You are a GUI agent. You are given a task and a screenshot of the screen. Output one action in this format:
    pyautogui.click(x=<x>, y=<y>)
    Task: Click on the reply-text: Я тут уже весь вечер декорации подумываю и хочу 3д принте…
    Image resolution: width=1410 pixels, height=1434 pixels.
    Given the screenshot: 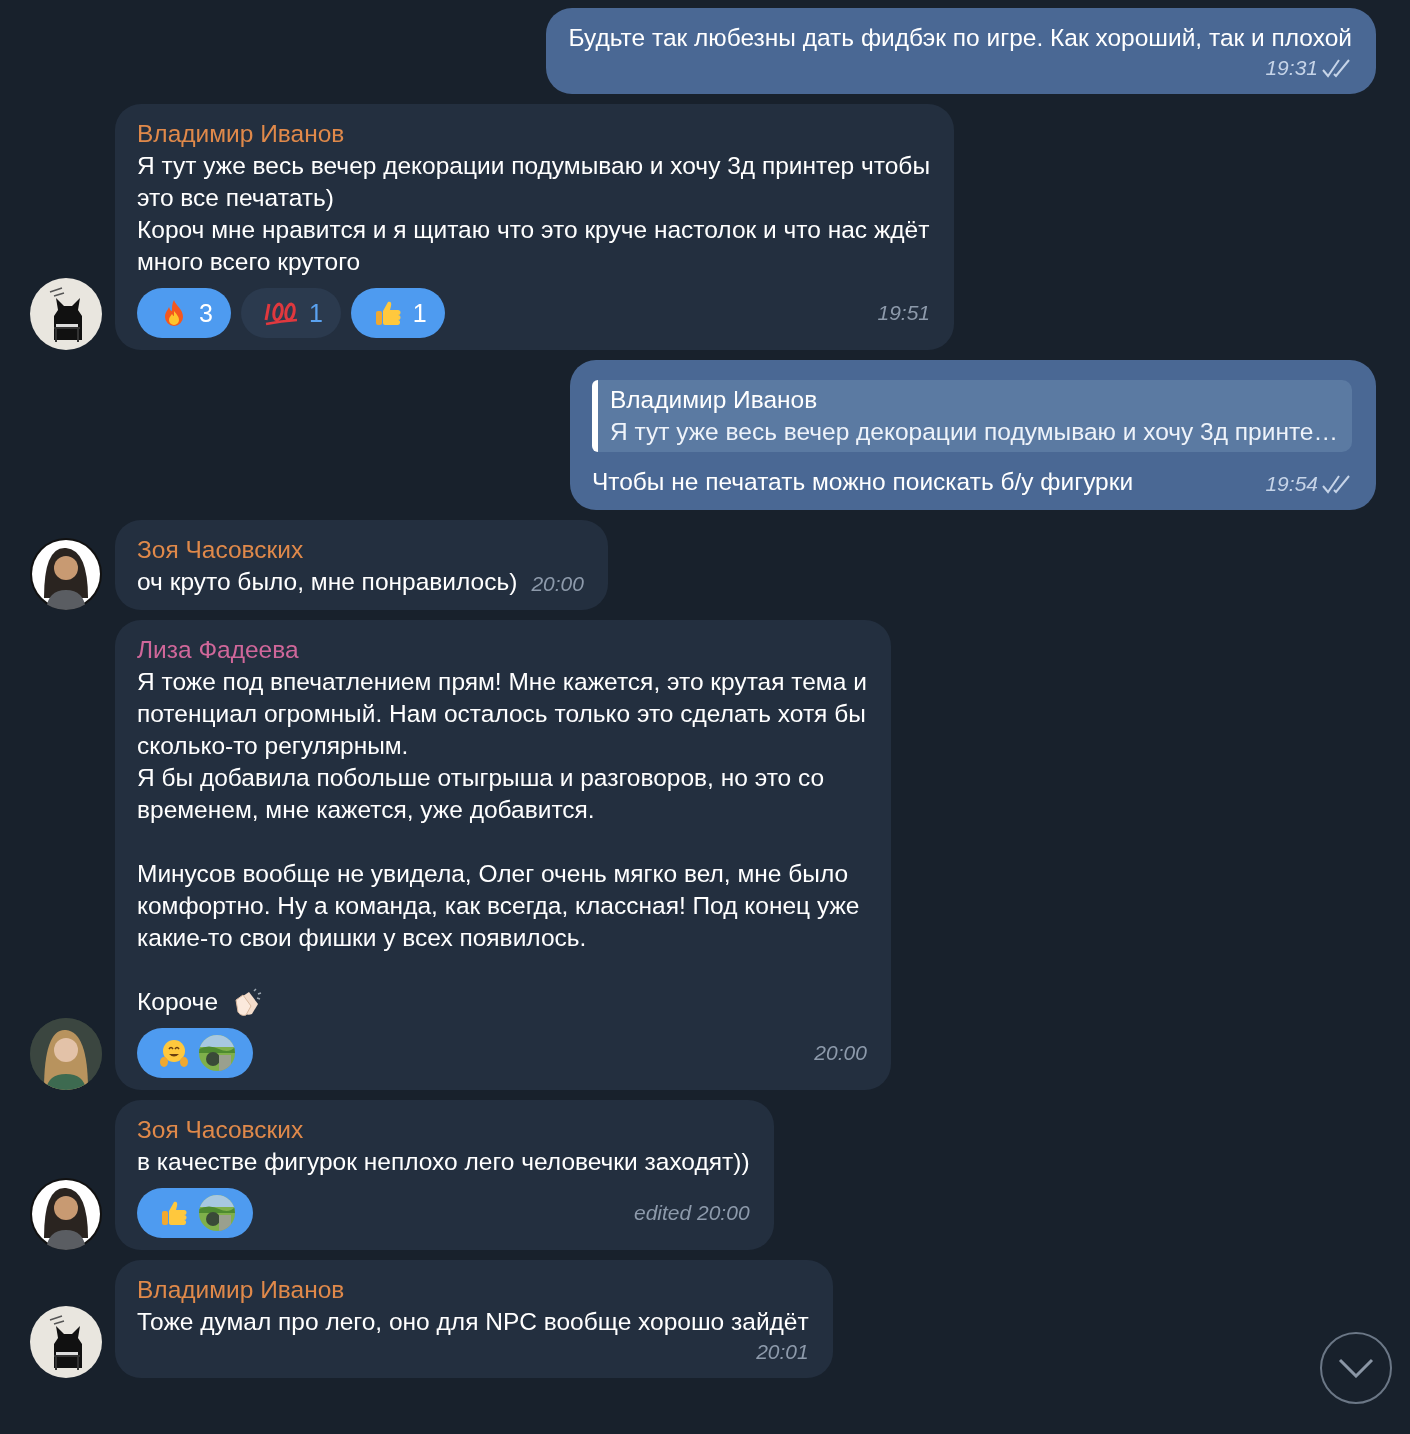 What is the action you would take?
    pyautogui.click(x=973, y=432)
    